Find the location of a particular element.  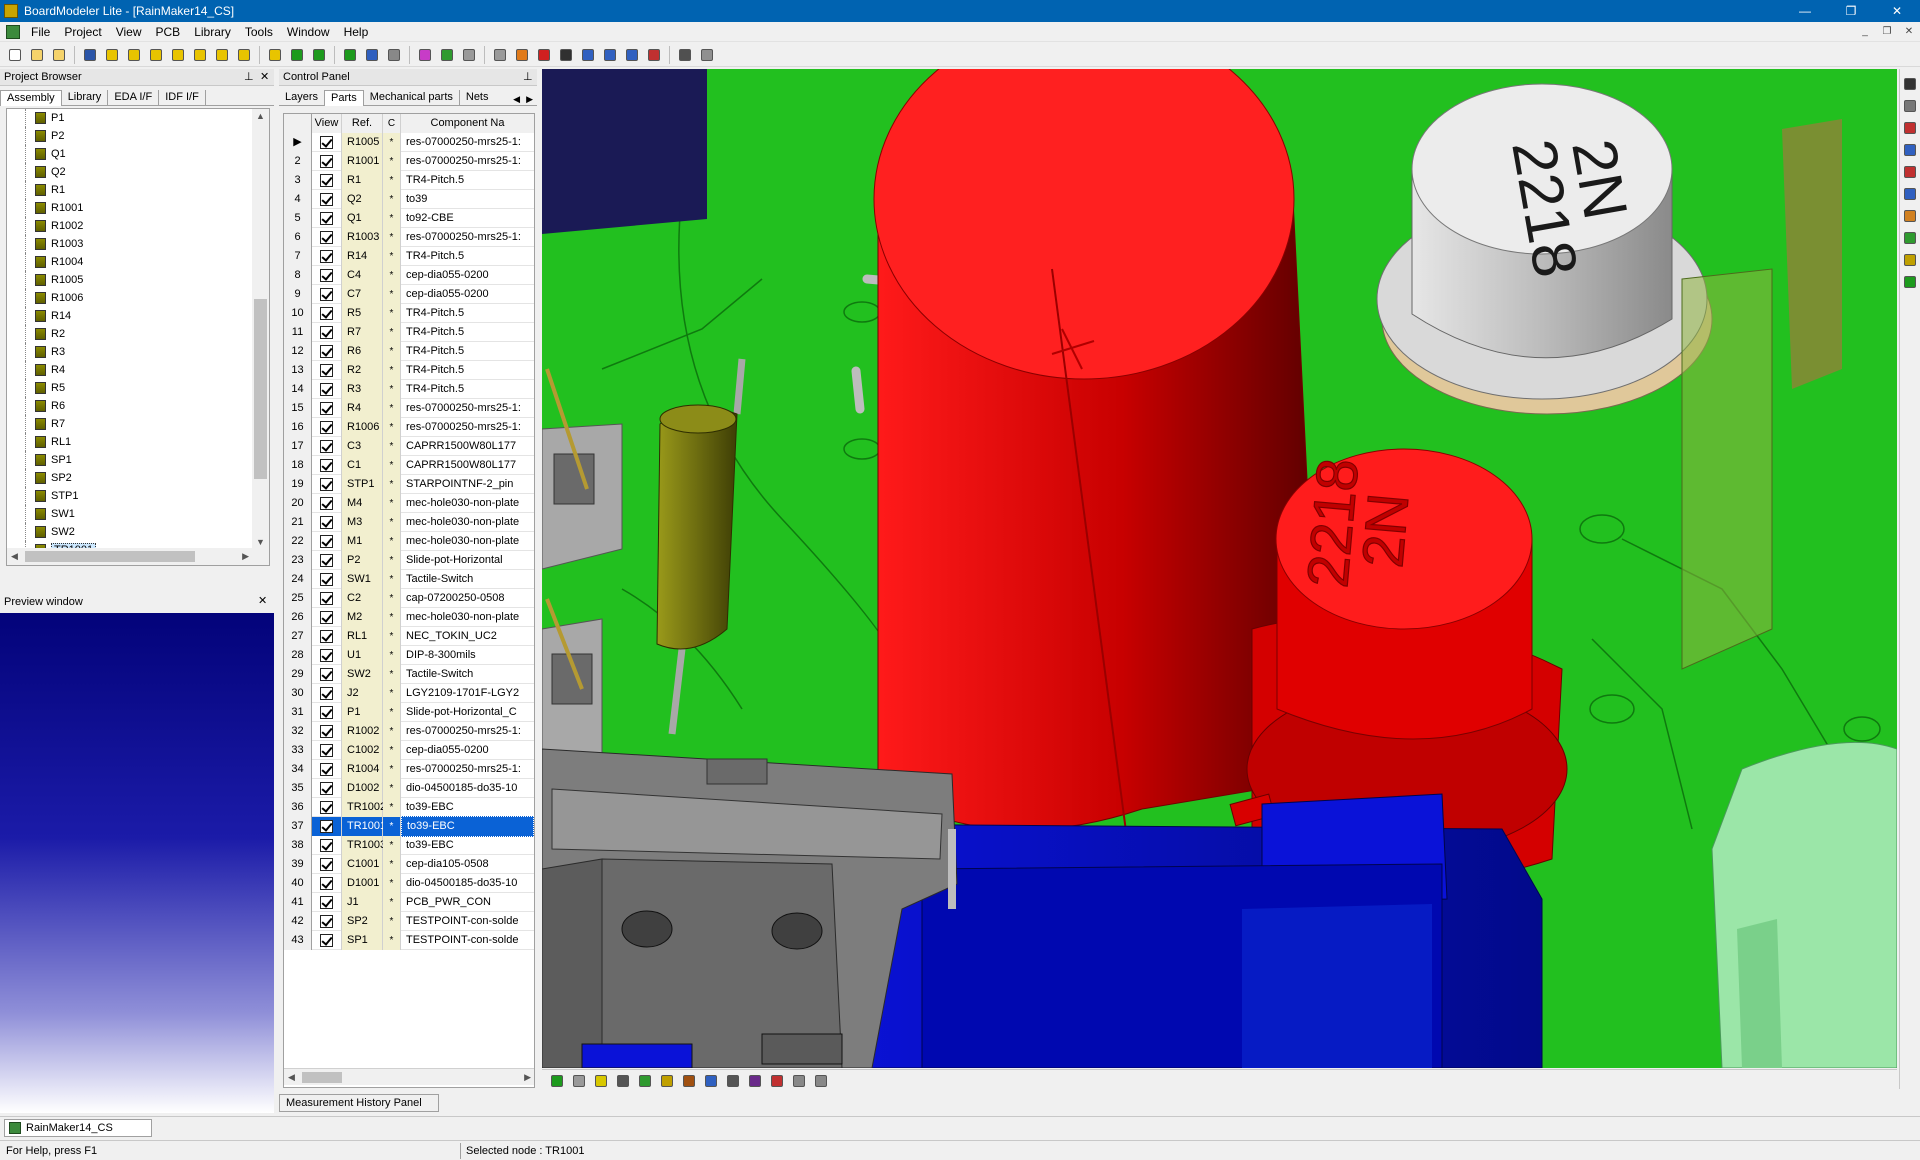

mdi-minimize-button: _ is located at coordinates (1865, 31).